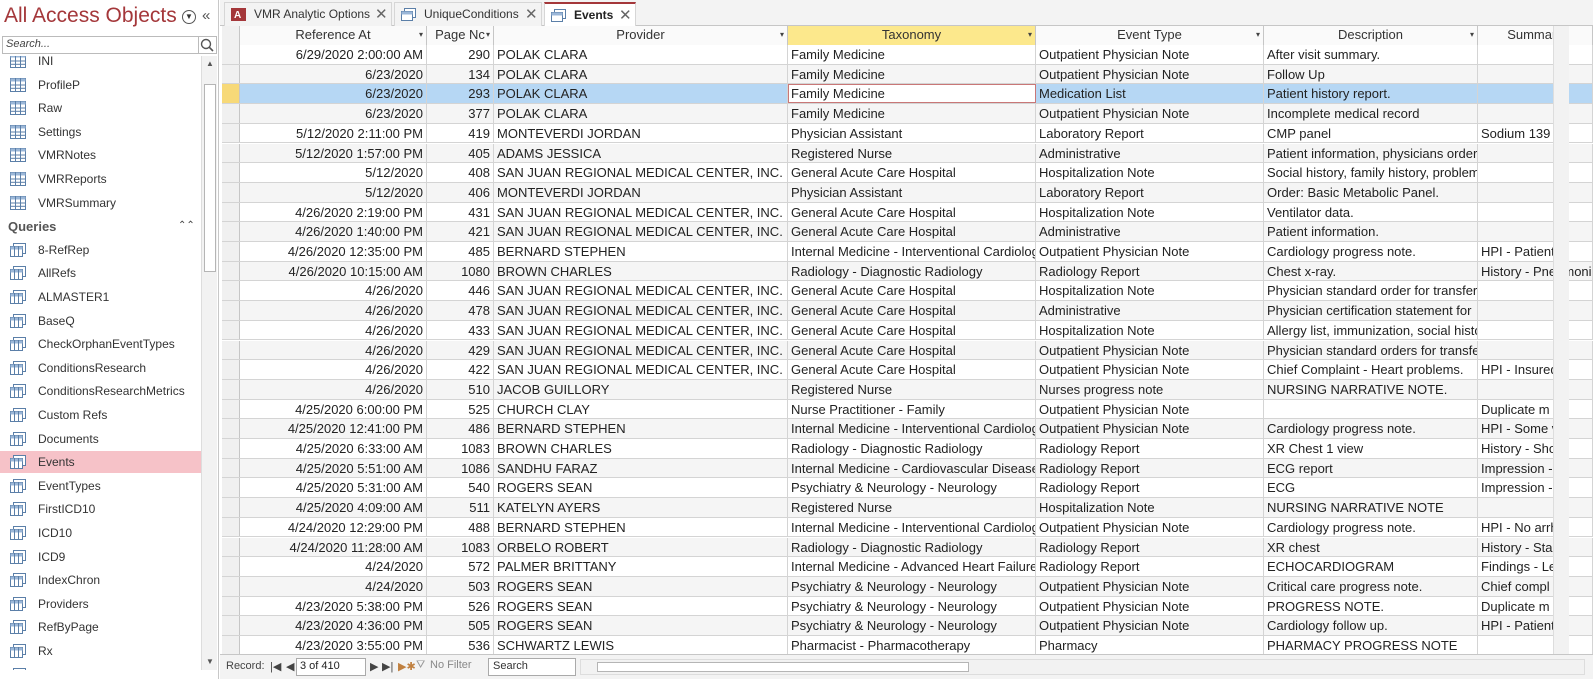  I want to click on cell-description: Follow Up, so click(1371, 74).